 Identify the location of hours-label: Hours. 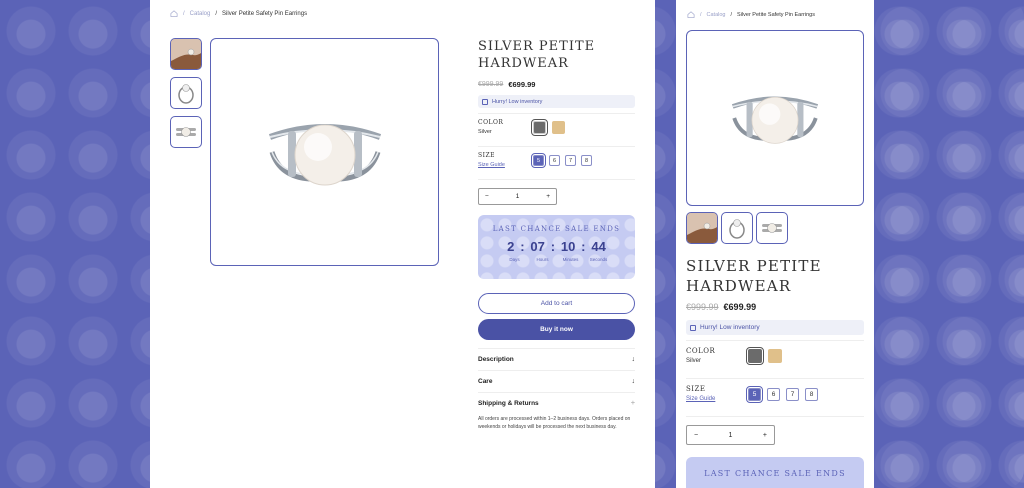
(542, 259).